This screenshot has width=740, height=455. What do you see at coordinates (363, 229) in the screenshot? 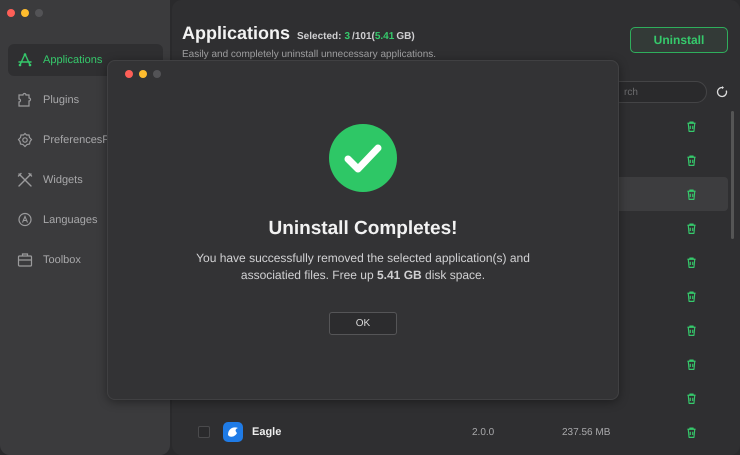
I see `dialog-title: Uninstall Completes!` at bounding box center [363, 229].